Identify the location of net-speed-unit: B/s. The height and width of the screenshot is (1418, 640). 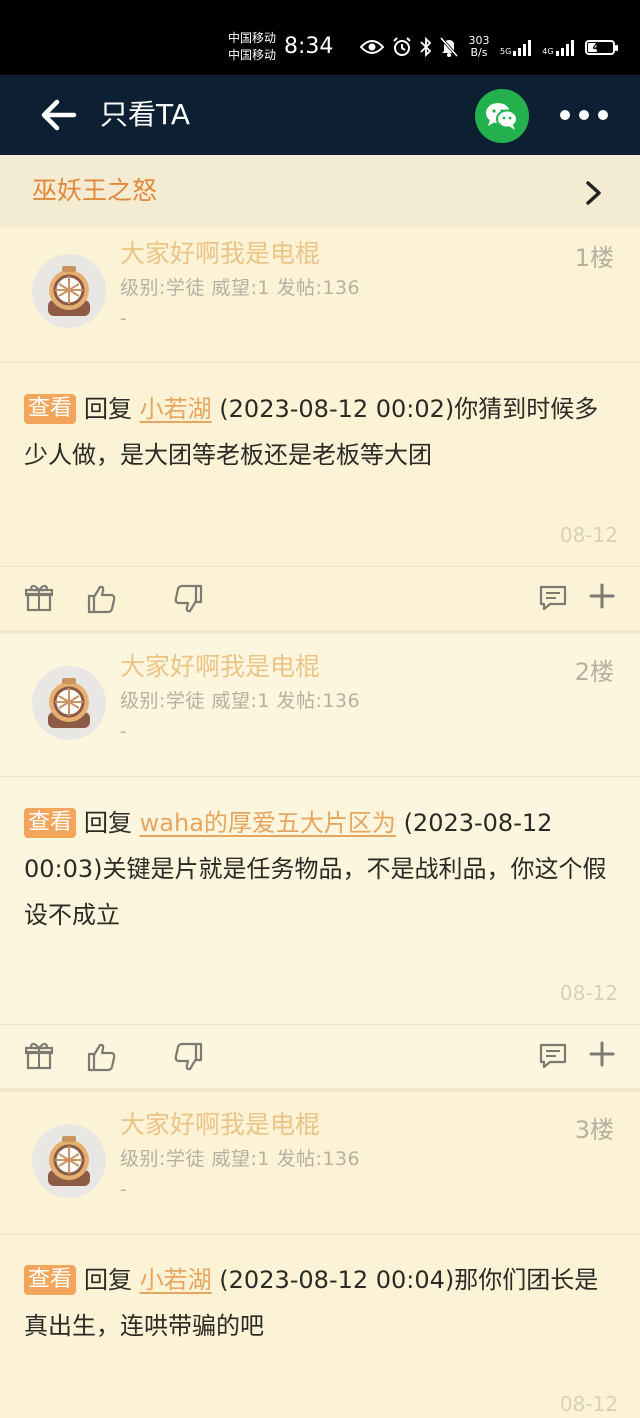
(479, 52).